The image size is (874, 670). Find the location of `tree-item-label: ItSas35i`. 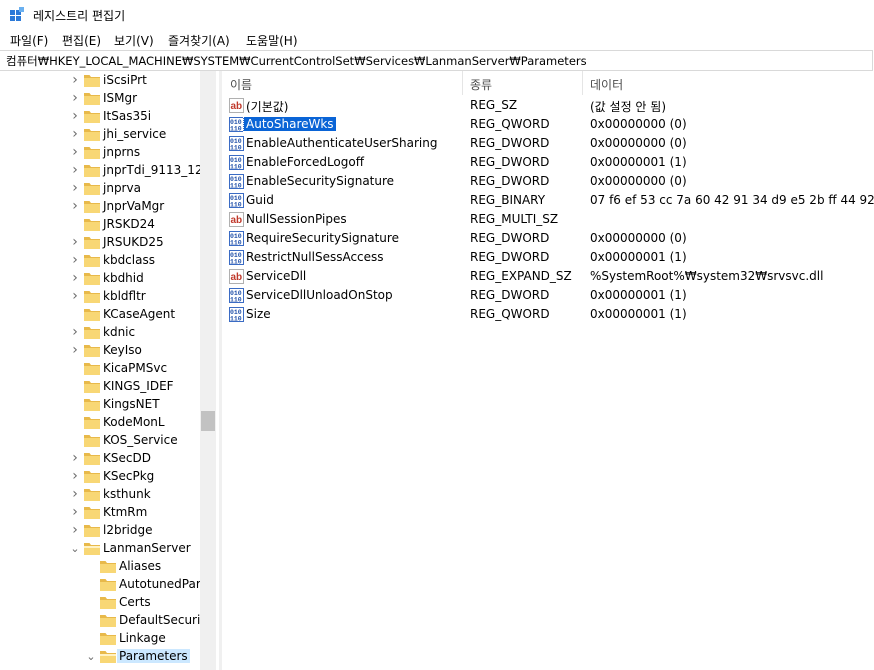

tree-item-label: ItSas35i is located at coordinates (127, 116).